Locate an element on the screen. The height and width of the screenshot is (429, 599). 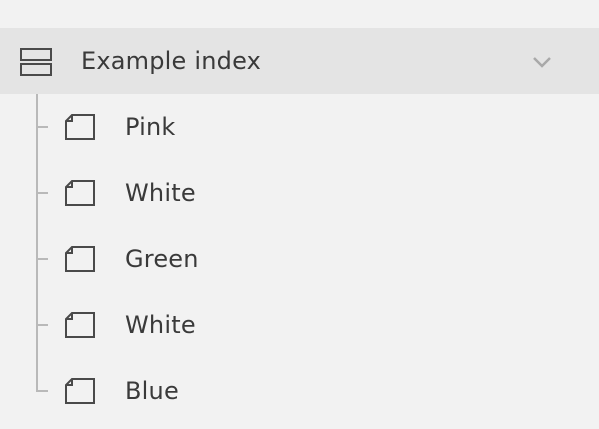
top-strip is located at coordinates (299, 14).